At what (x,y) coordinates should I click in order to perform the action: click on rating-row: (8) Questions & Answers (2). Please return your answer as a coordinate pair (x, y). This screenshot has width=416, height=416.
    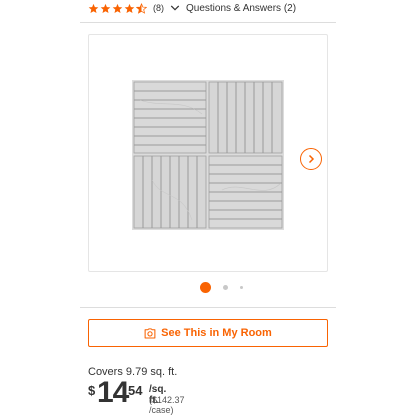
    Looking at the image, I should click on (192, 8).